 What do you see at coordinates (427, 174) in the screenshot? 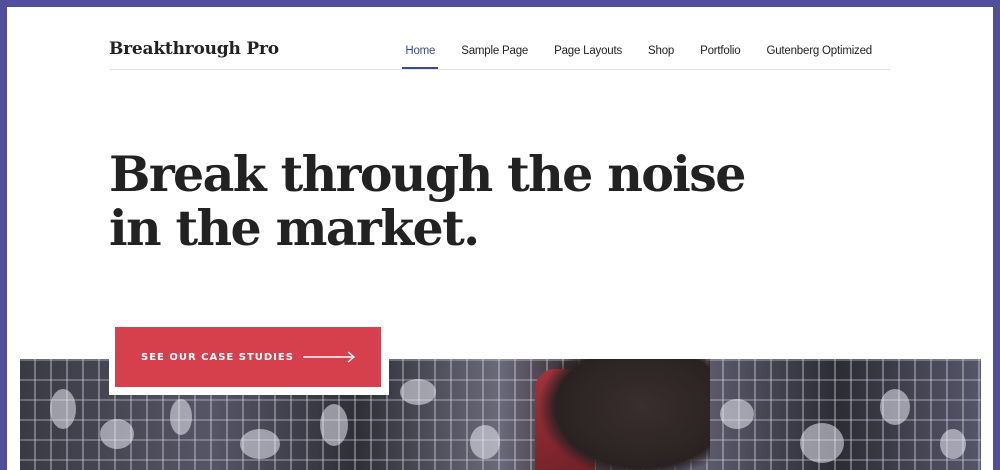
I see `hero-headline-line-1: Break through the noise` at bounding box center [427, 174].